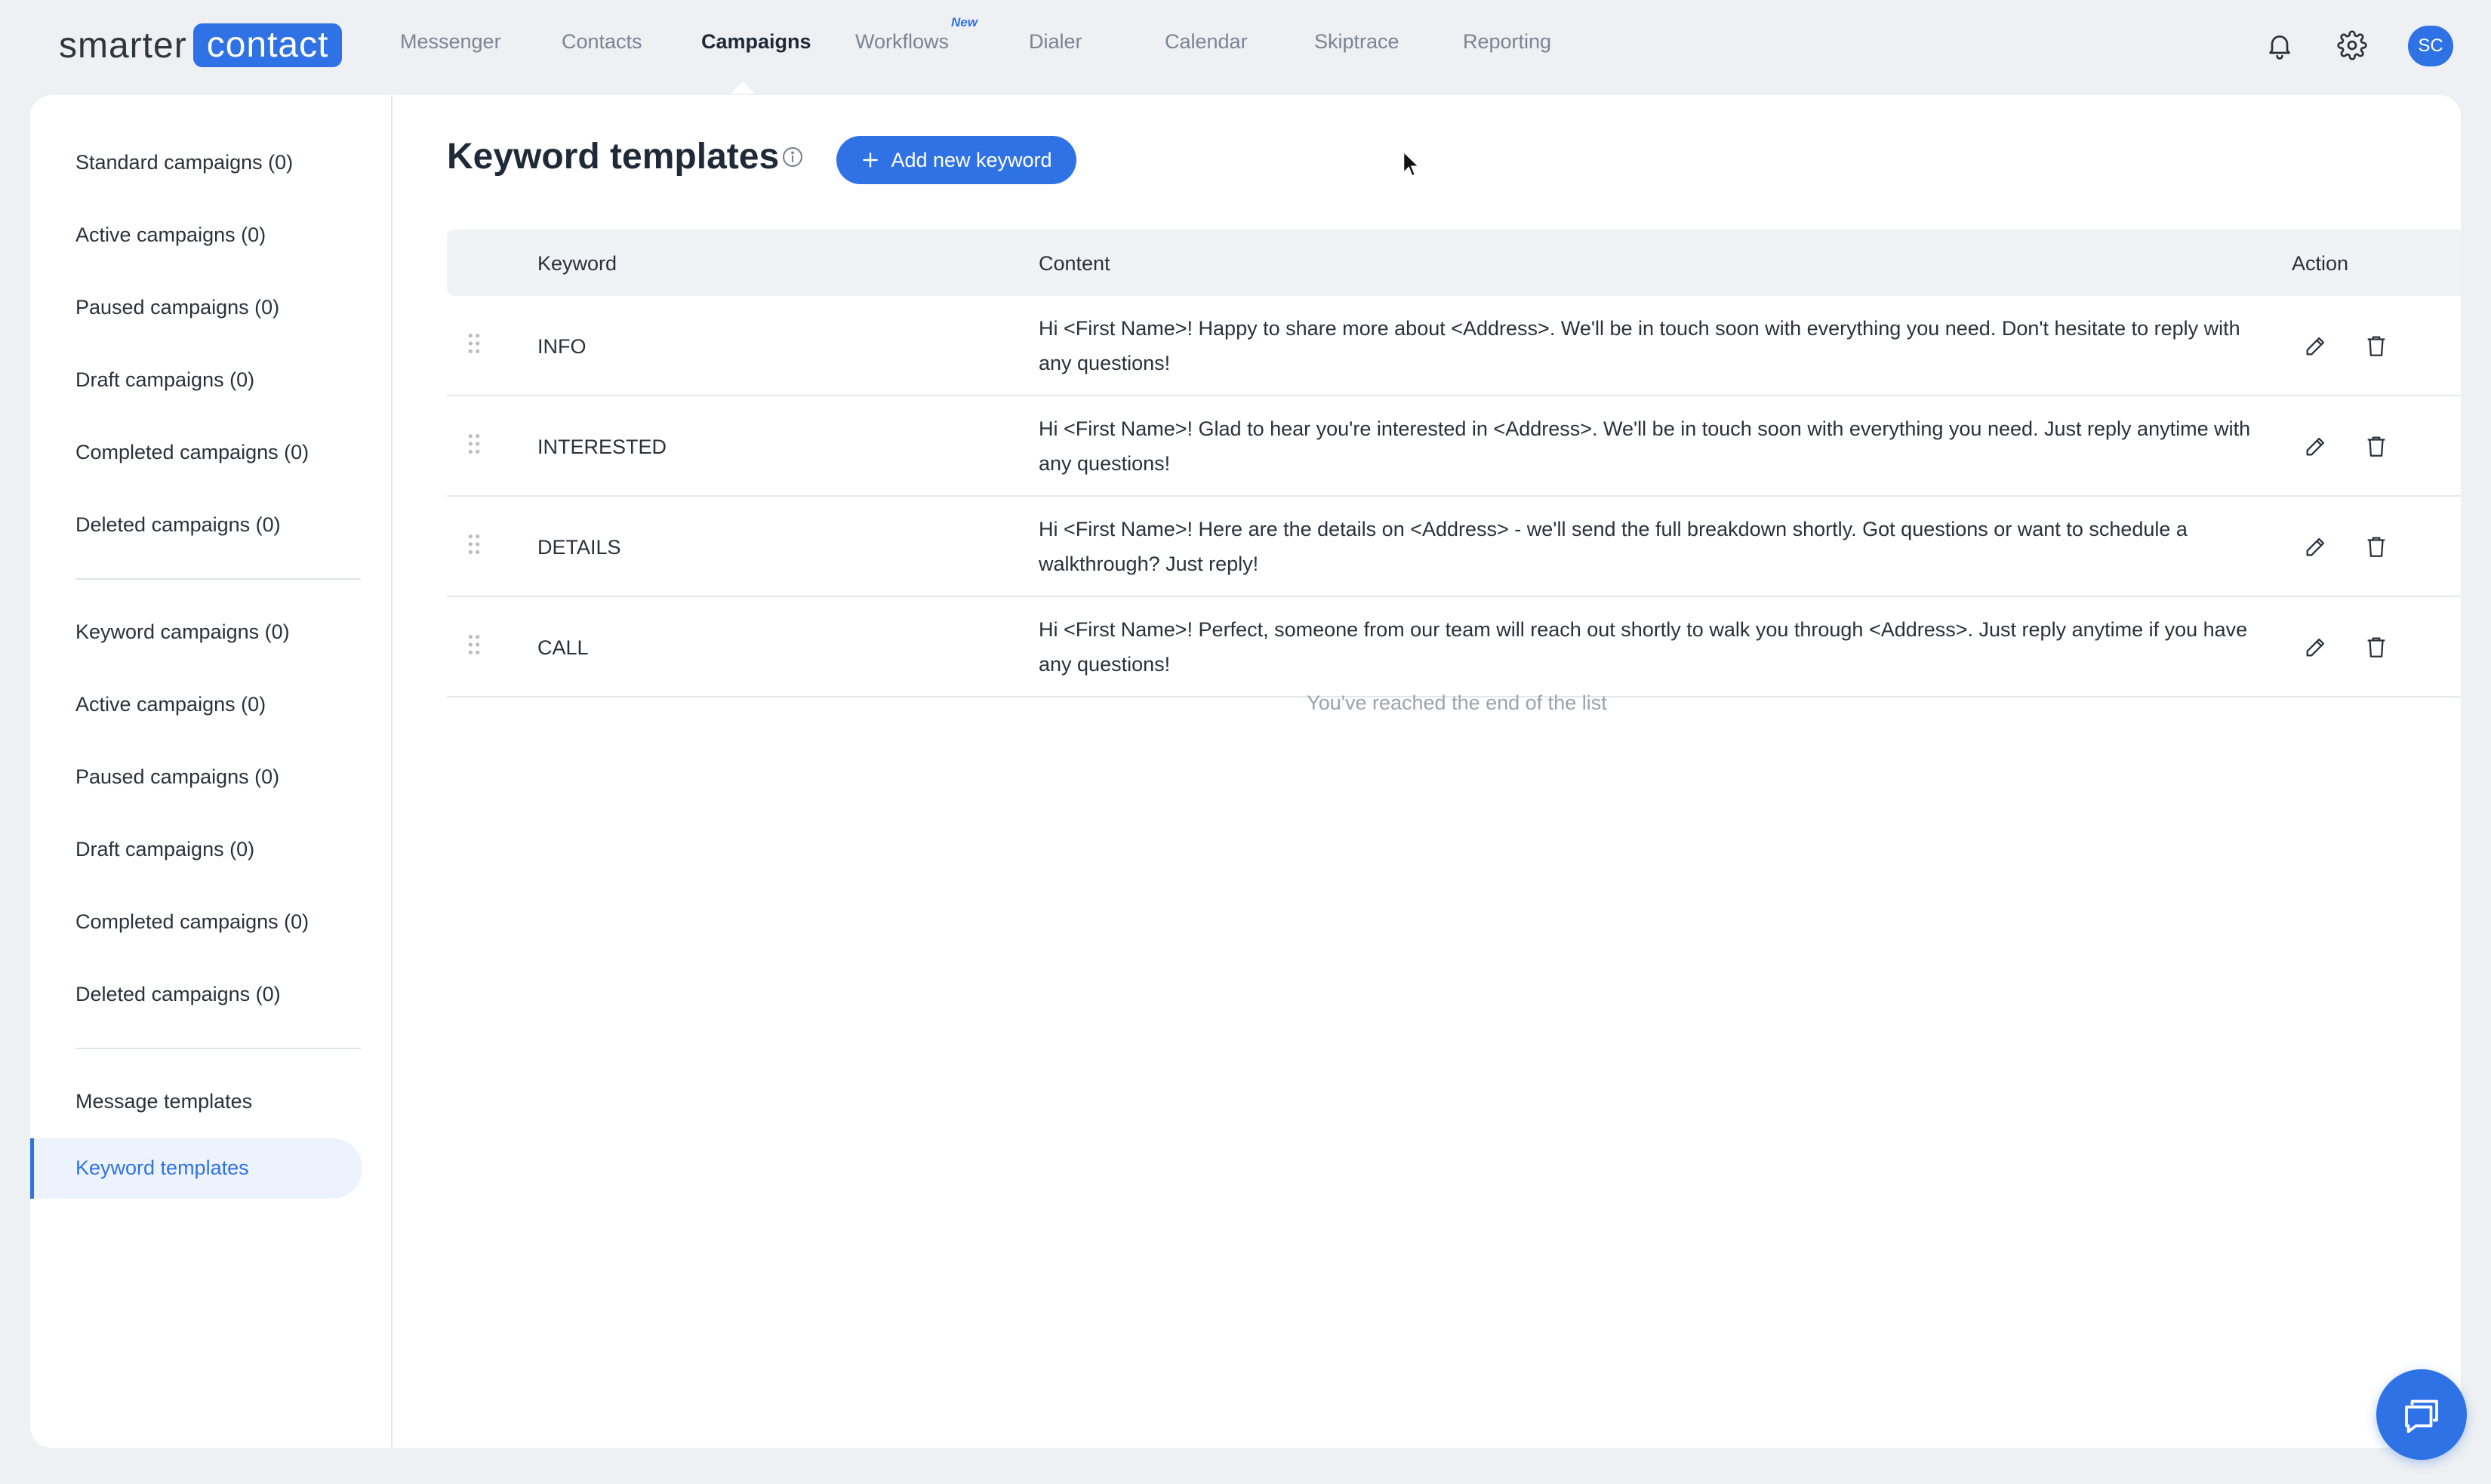 The width and height of the screenshot is (2491, 1484). What do you see at coordinates (743, 88) in the screenshot?
I see `nav-active-indicator` at bounding box center [743, 88].